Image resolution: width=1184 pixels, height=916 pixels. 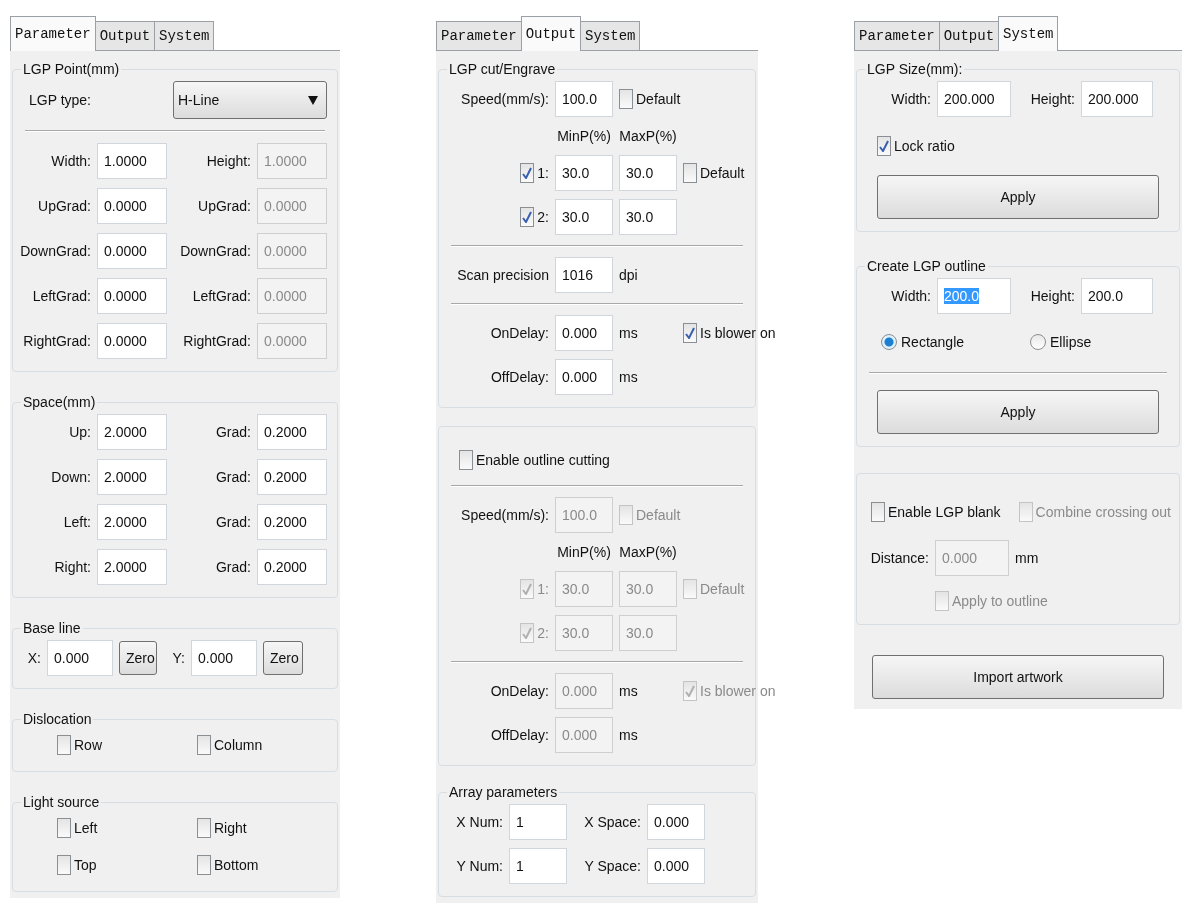 I want to click on checkbox: Column, so click(x=230, y=745).